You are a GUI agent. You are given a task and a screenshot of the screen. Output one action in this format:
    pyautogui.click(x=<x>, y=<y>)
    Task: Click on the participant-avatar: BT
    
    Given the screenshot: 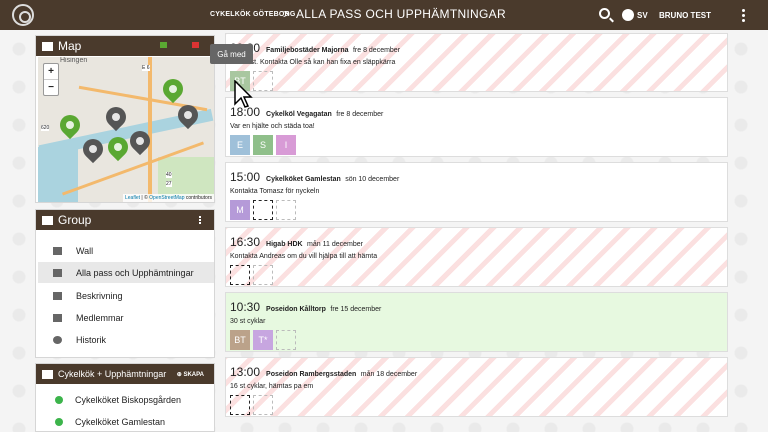 What is the action you would take?
    pyautogui.click(x=240, y=340)
    